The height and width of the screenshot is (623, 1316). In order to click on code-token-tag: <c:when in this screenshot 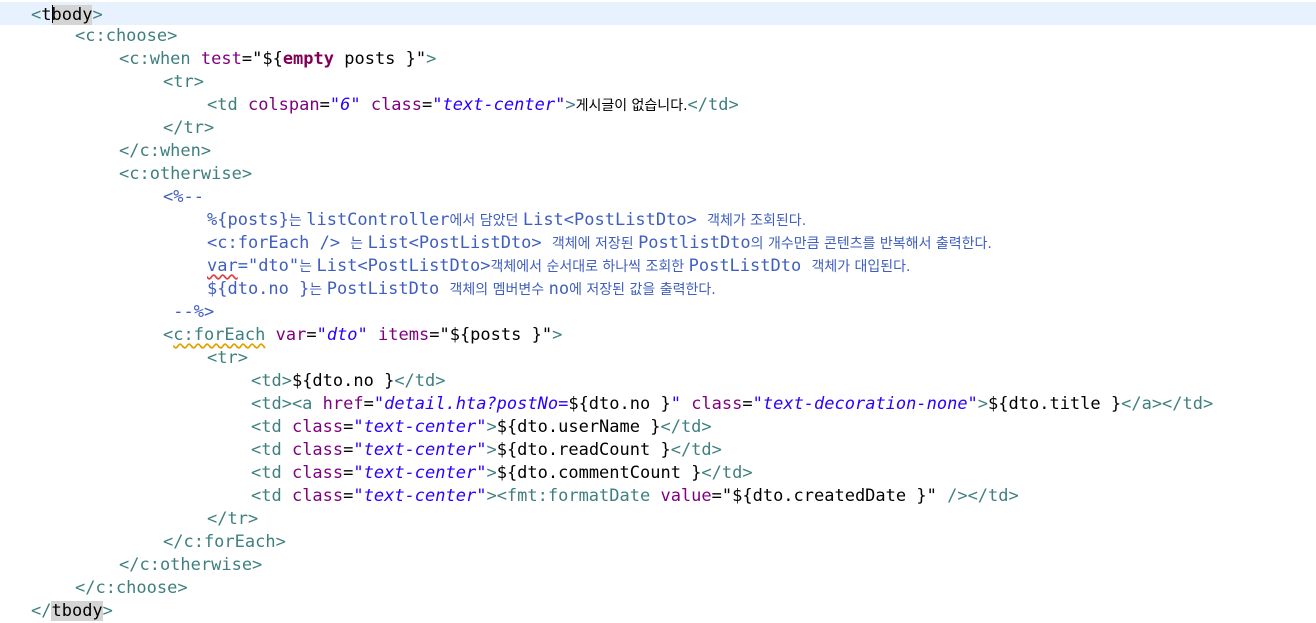, I will do `click(160, 59)`.